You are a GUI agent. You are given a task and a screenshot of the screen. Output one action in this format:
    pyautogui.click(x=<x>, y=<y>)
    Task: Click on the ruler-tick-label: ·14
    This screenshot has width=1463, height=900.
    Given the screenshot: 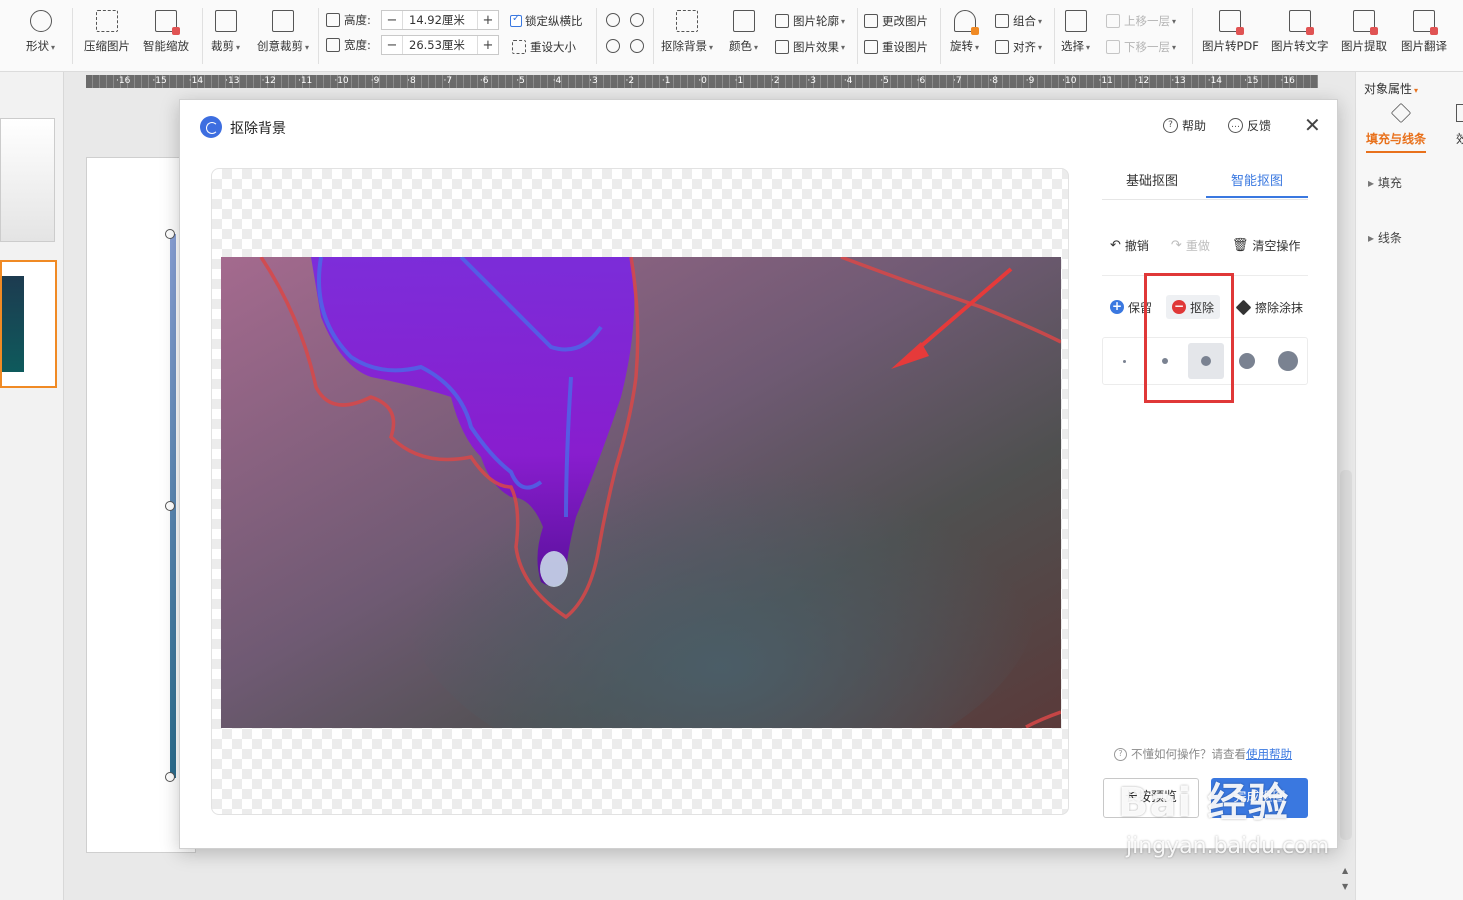 What is the action you would take?
    pyautogui.click(x=196, y=81)
    